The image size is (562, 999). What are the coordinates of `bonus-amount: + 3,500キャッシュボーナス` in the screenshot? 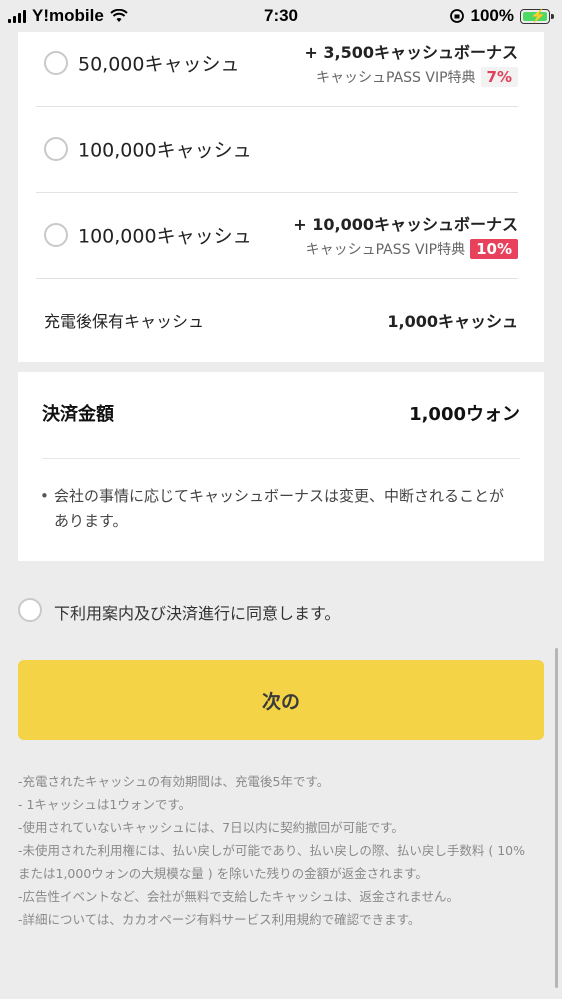 It's located at (411, 52).